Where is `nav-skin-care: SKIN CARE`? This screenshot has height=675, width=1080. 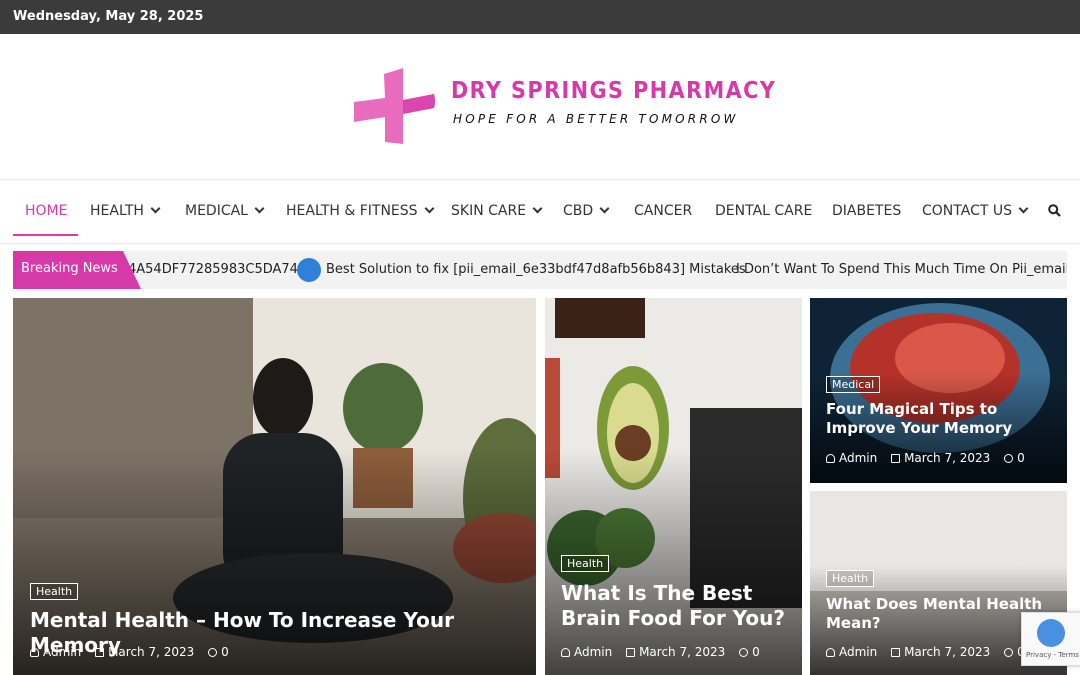
nav-skin-care: SKIN CARE is located at coordinates (497, 211).